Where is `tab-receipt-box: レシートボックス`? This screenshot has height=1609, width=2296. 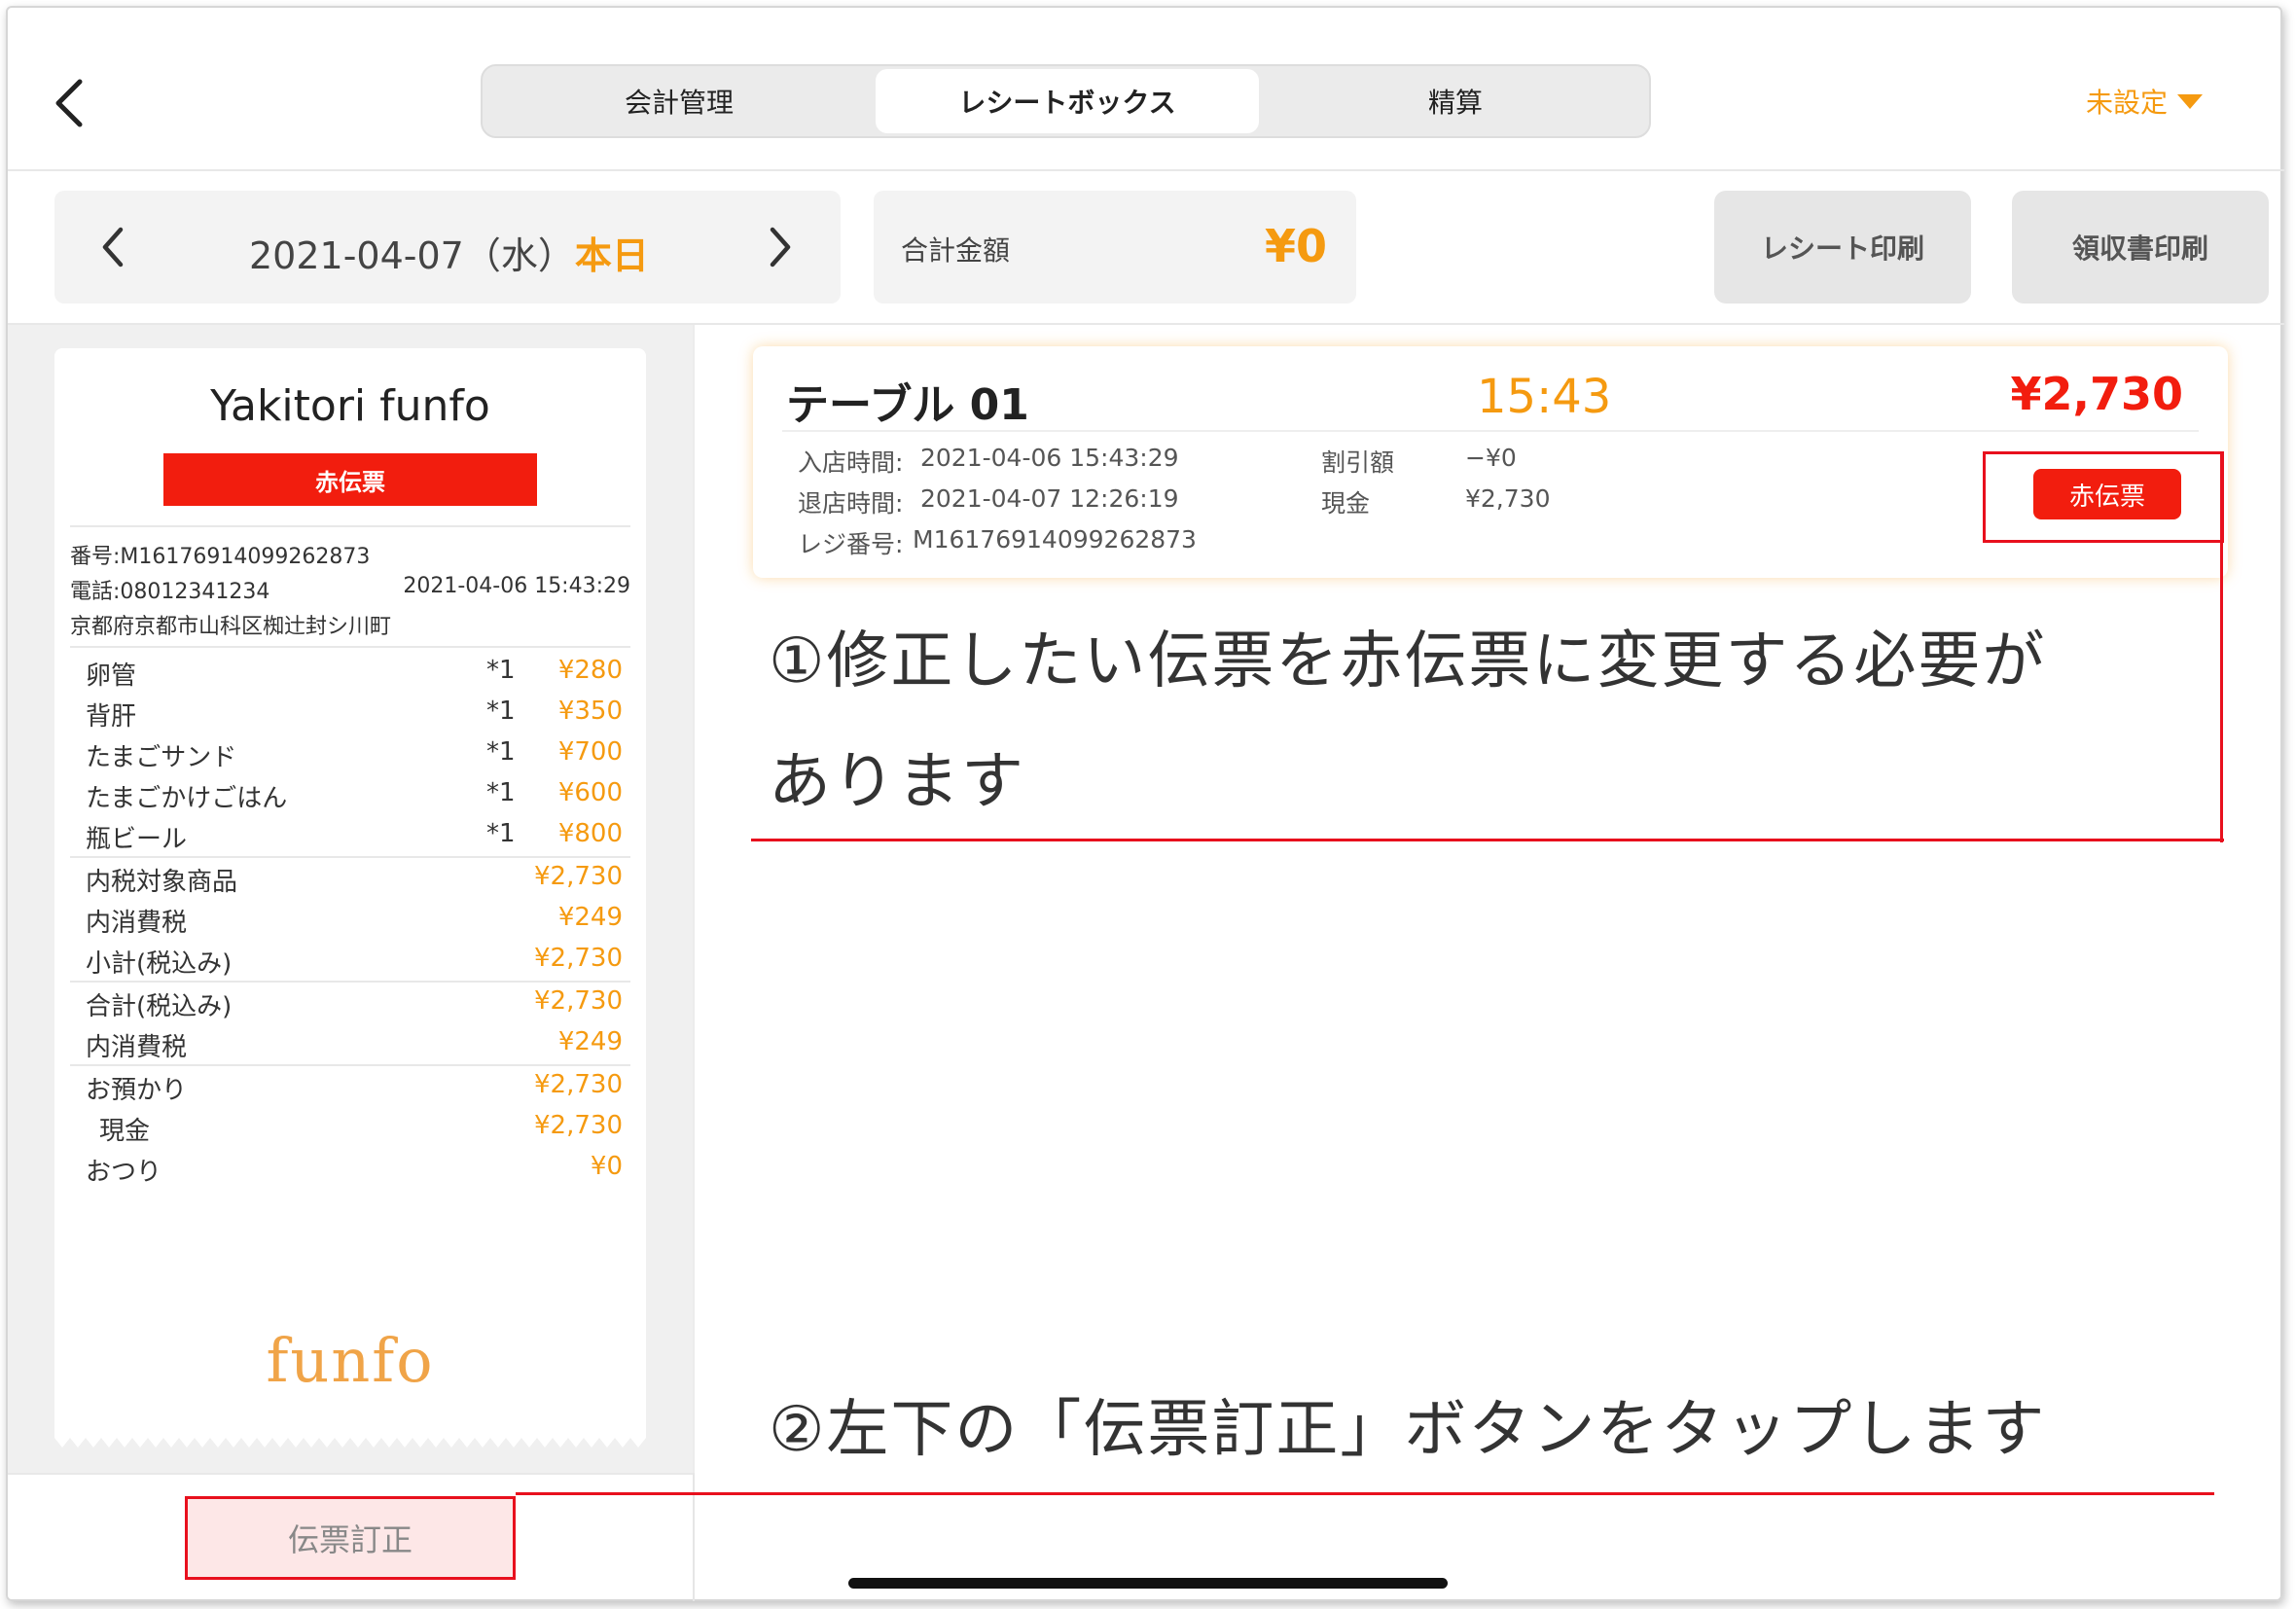 tab-receipt-box: レシートボックス is located at coordinates (1067, 101).